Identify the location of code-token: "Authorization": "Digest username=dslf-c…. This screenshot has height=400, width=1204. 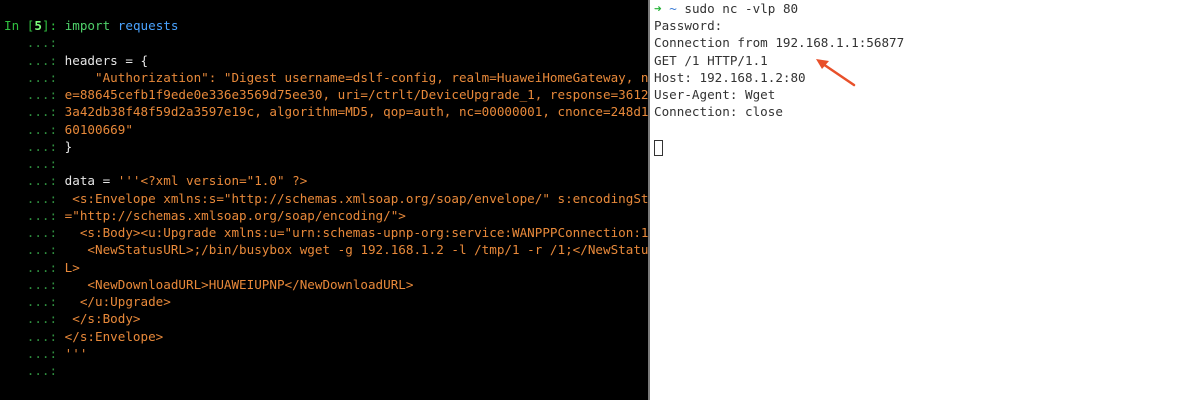
(356, 77).